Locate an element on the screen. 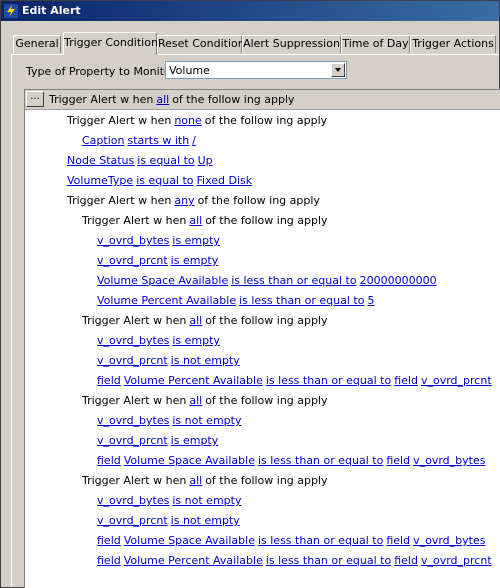  tab-trigger-actions: Trigger Actions is located at coordinates (453, 44).